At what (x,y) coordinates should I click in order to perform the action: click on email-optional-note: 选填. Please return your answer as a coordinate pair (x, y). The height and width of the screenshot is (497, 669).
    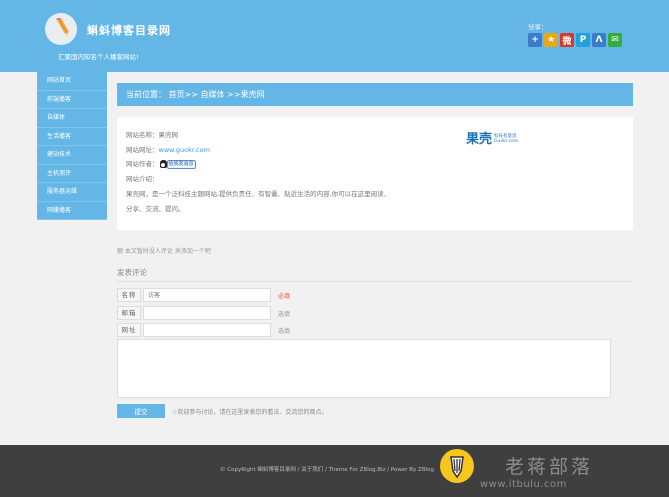
    Looking at the image, I should click on (284, 314).